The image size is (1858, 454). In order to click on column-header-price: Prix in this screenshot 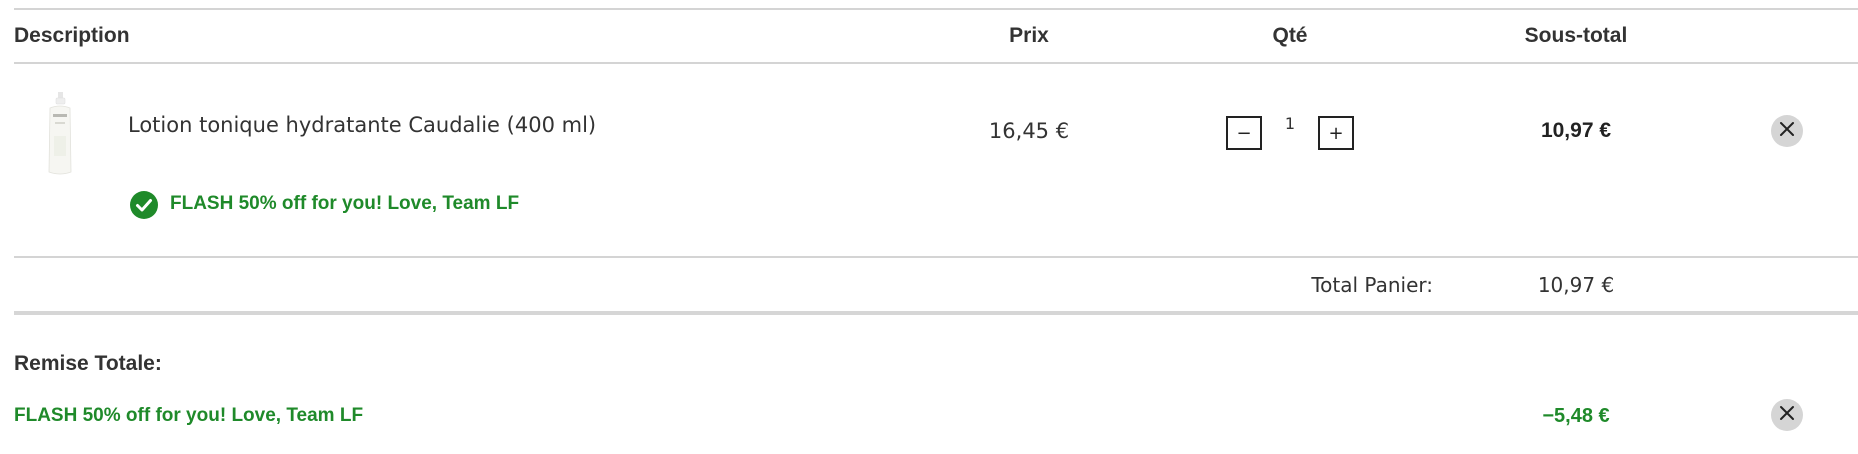, I will do `click(1029, 35)`.